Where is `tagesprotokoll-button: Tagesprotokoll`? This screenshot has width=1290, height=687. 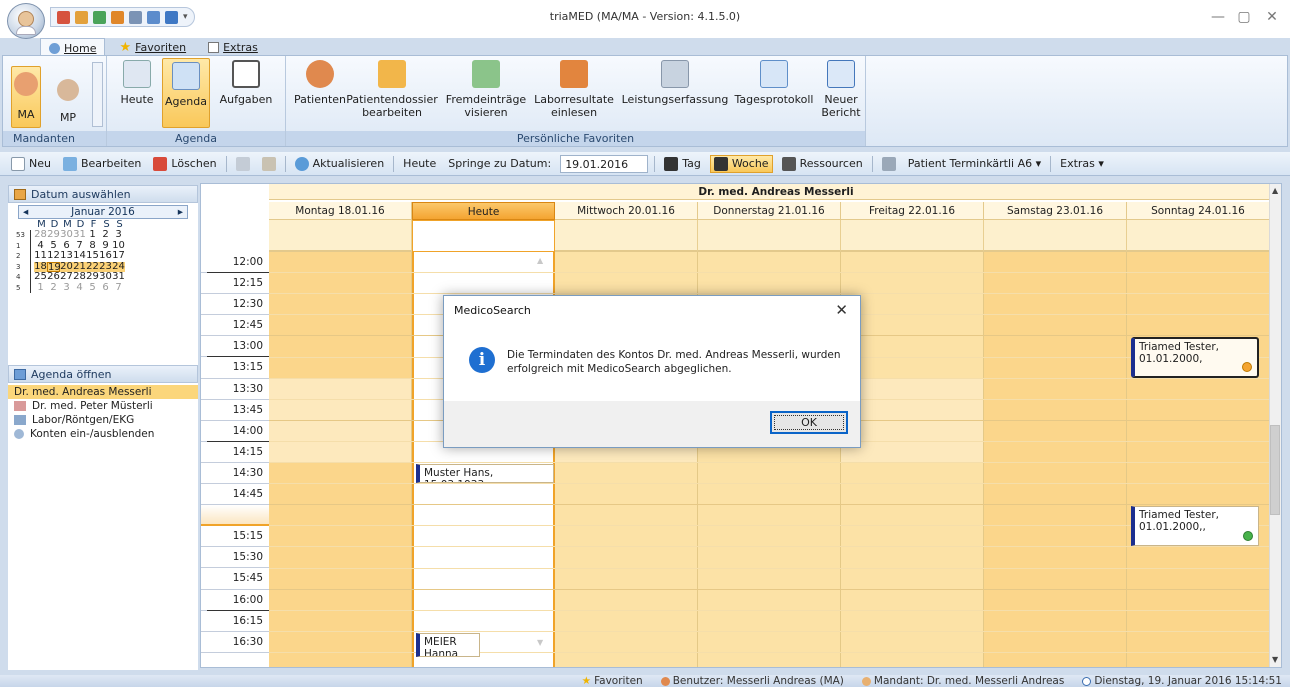
tagesprotokoll-button: Tagesprotokoll is located at coordinates (774, 83).